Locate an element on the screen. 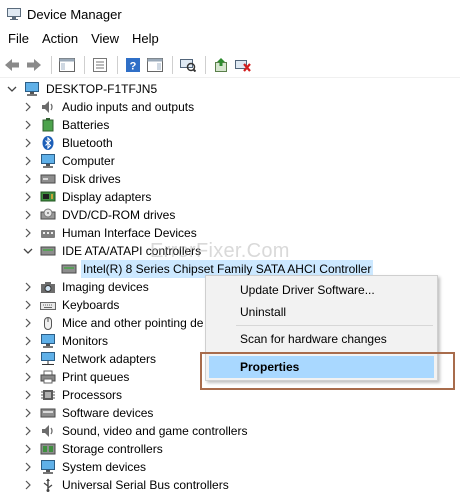 The image size is (460, 502). menu-help: Help is located at coordinates (145, 39).